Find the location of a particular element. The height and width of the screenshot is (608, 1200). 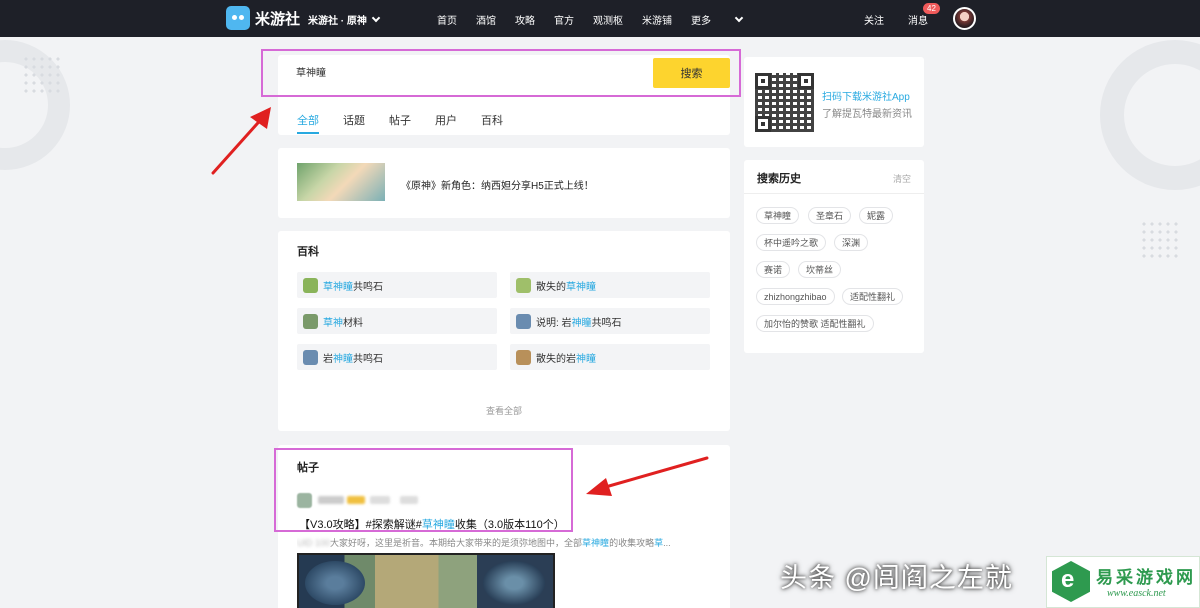

highlight-box-search is located at coordinates (501, 73).